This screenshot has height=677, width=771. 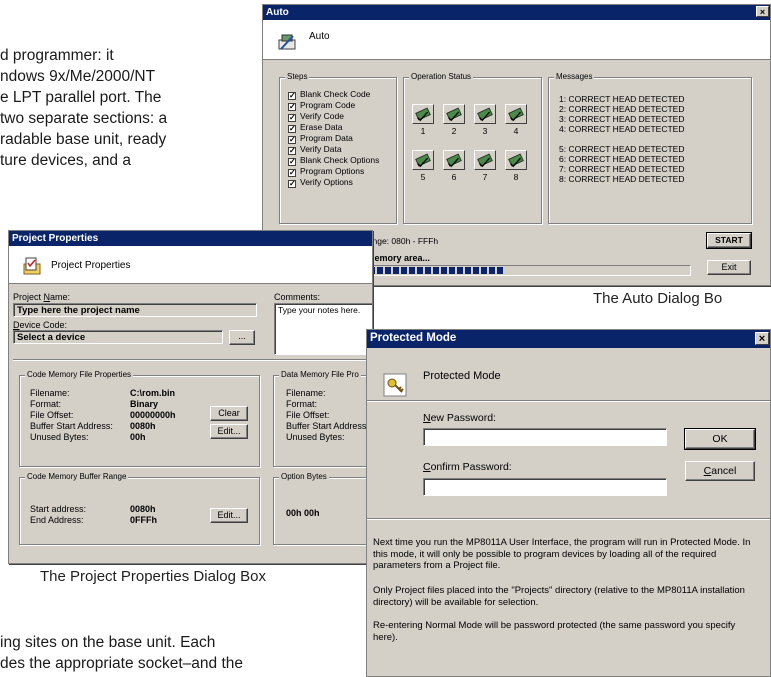 I want to click on clear-button: Clear, so click(x=229, y=413).